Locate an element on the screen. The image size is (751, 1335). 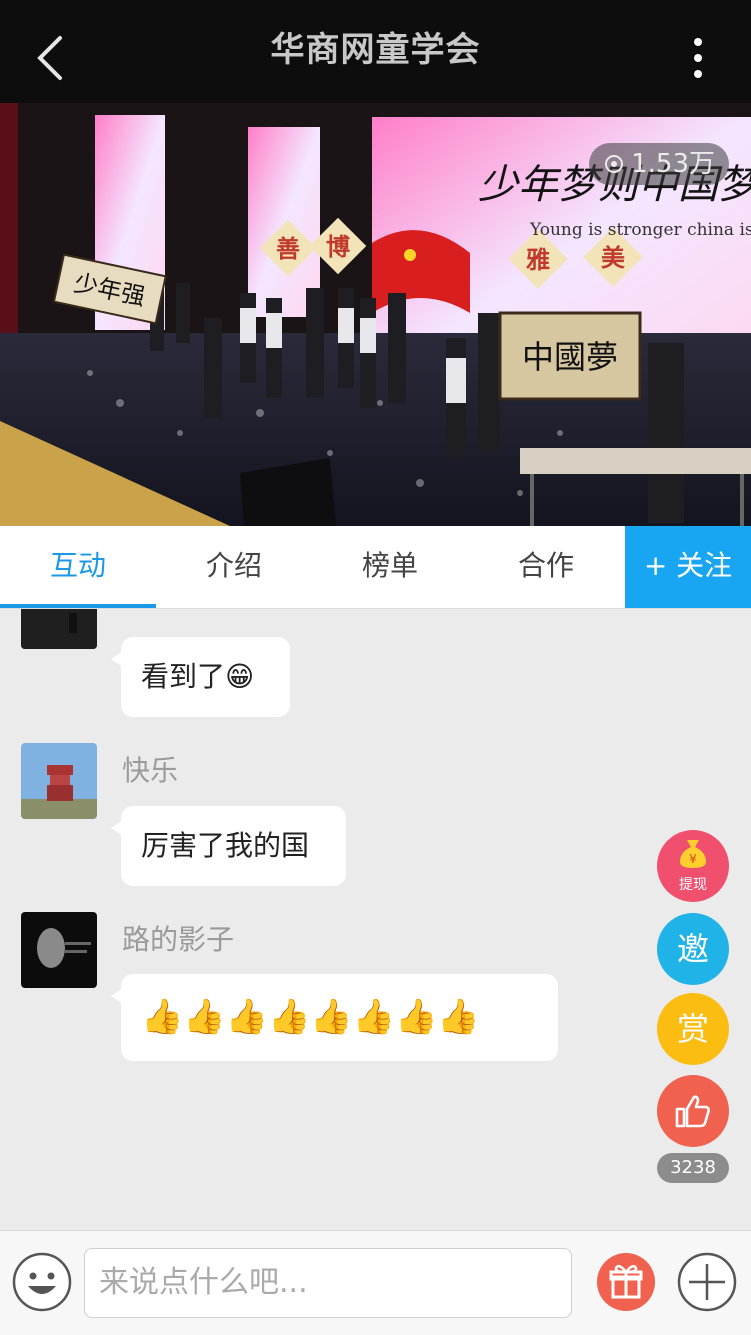
money-bag-icon: ¥ is located at coordinates (693, 854).